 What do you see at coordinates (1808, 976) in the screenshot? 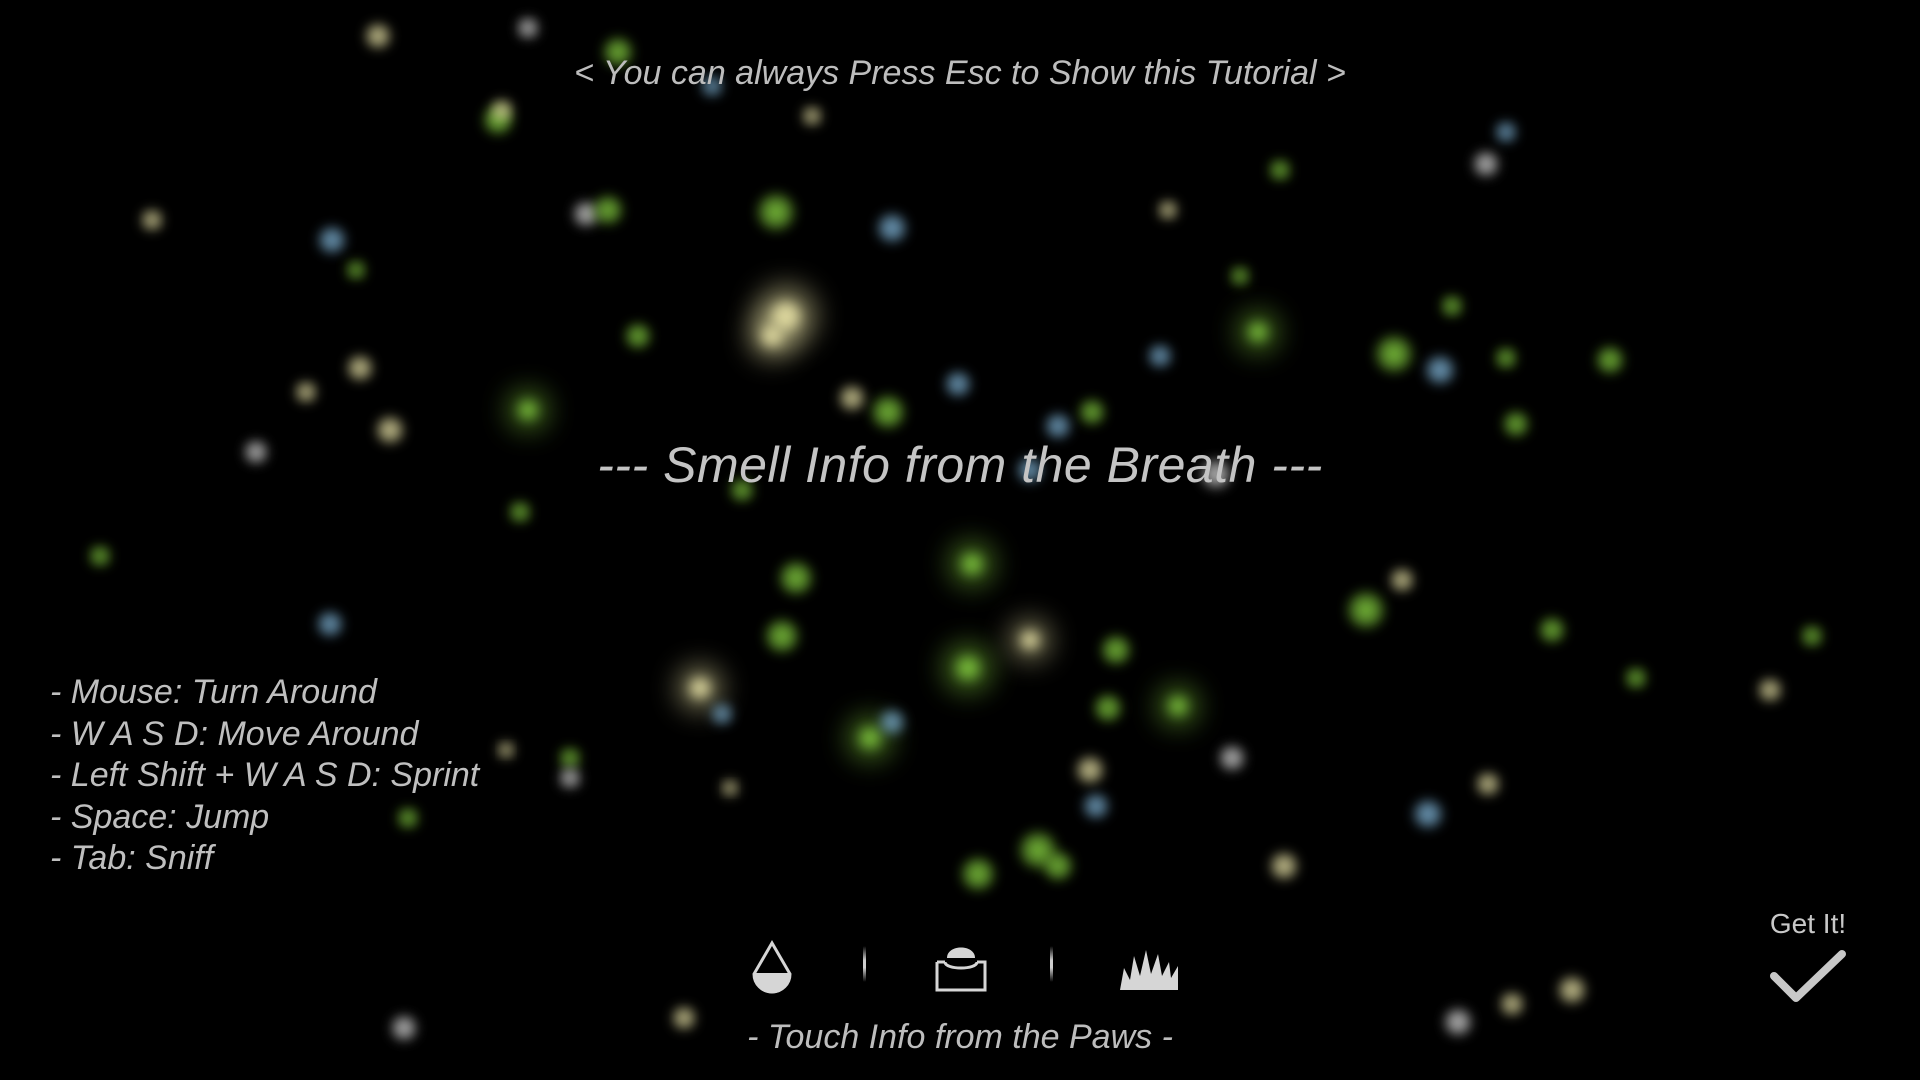
I see `checkmark-icon` at bounding box center [1808, 976].